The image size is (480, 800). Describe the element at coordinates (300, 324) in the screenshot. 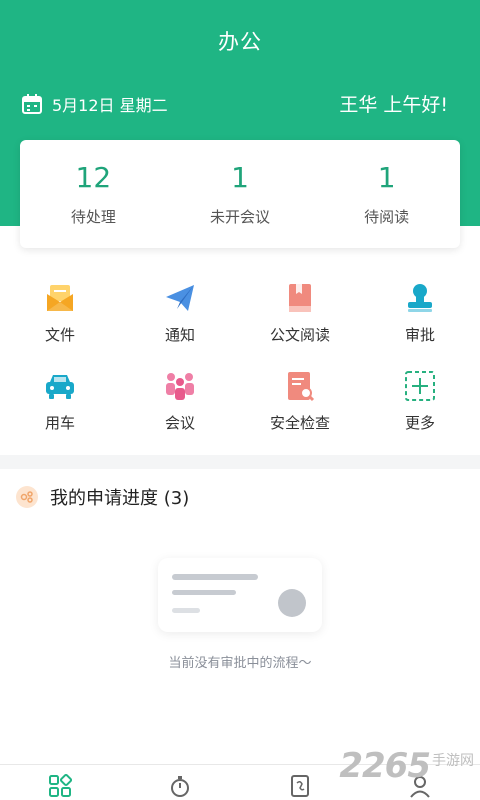

I see `menu-item-document-reading: 公文阅读` at that location.